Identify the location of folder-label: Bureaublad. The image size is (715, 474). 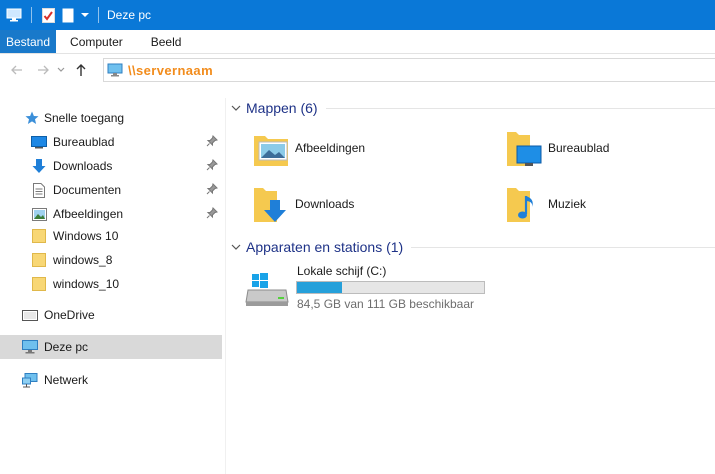
(579, 148).